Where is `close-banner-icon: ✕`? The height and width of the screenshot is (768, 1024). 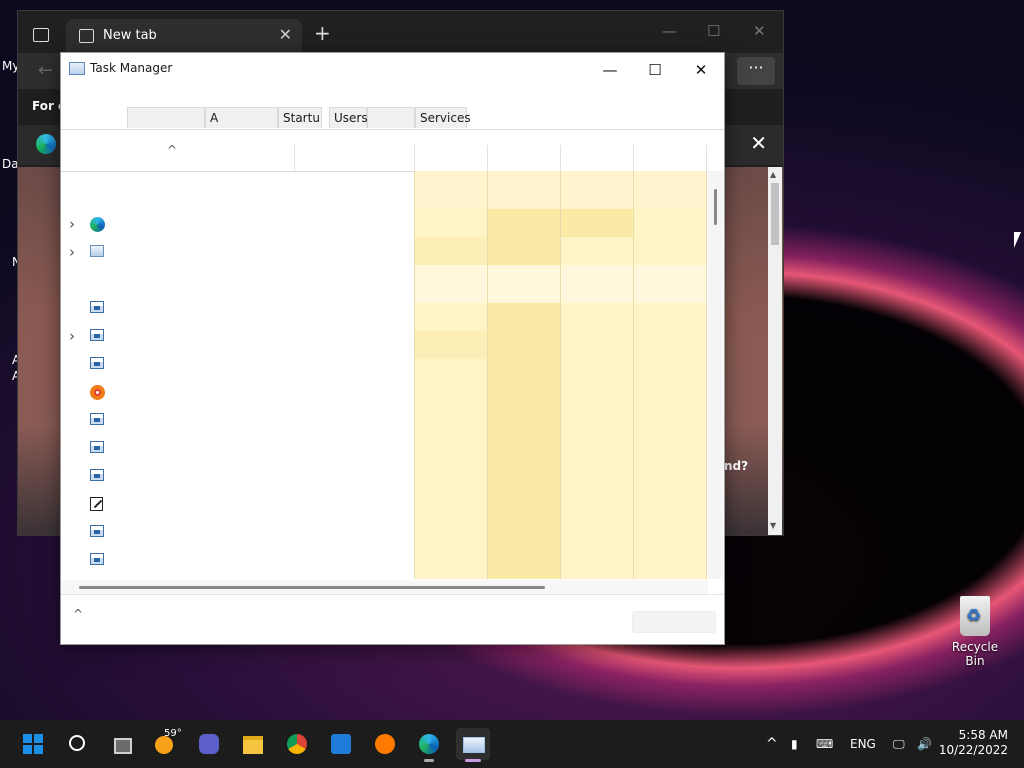 close-banner-icon: ✕ is located at coordinates (758, 143).